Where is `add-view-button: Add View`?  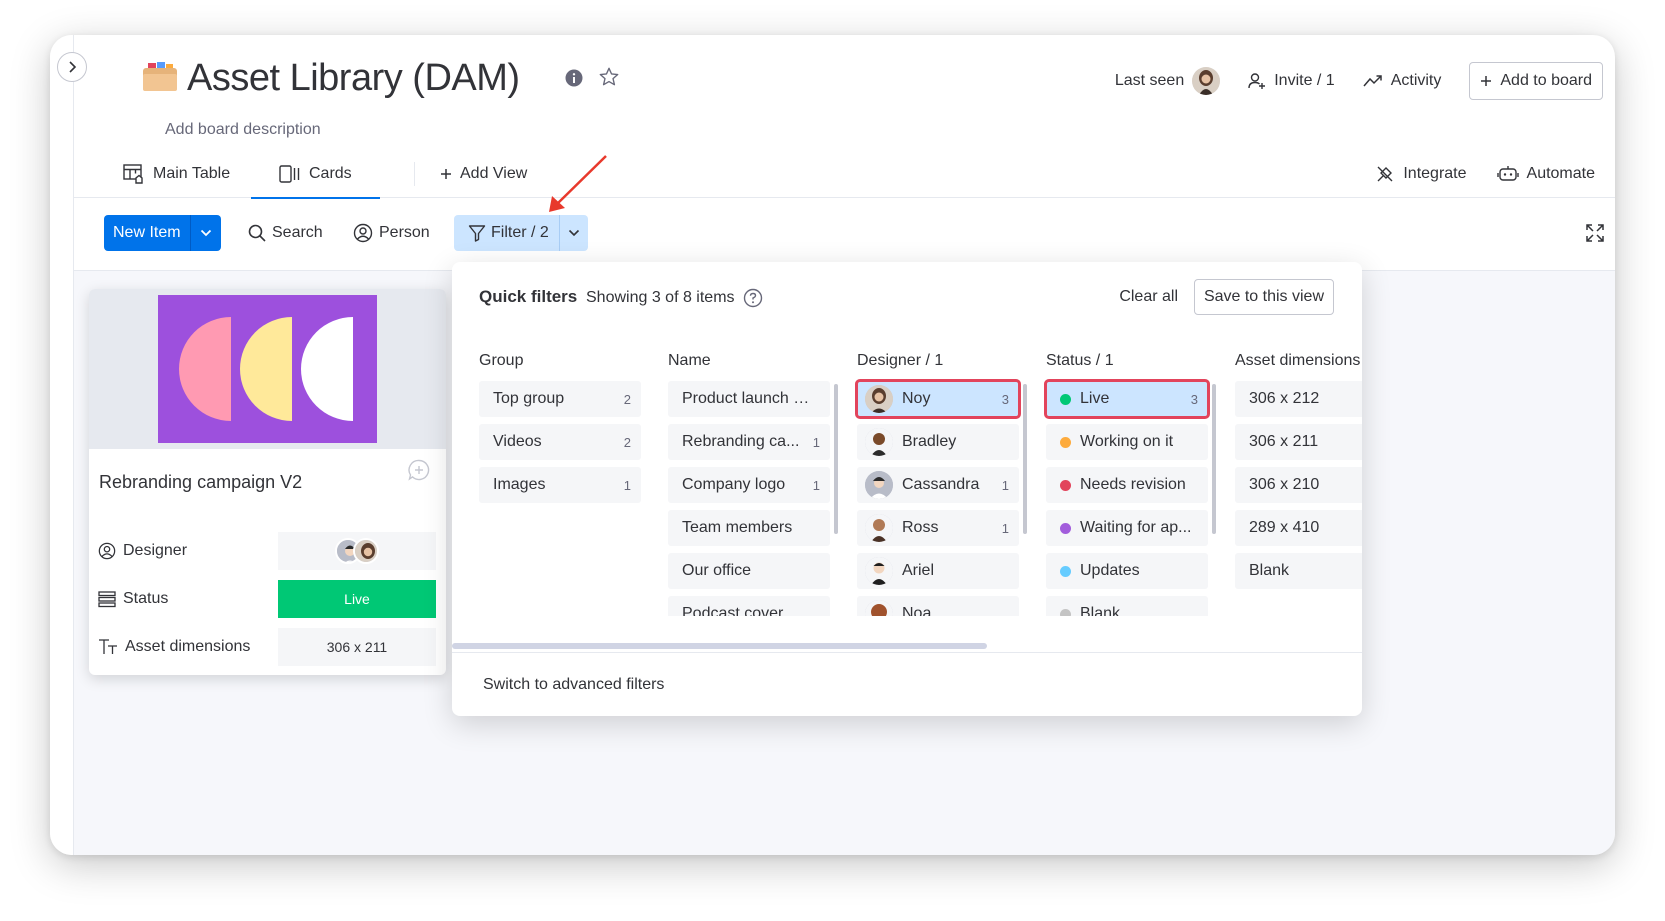 add-view-button: Add View is located at coordinates (483, 174).